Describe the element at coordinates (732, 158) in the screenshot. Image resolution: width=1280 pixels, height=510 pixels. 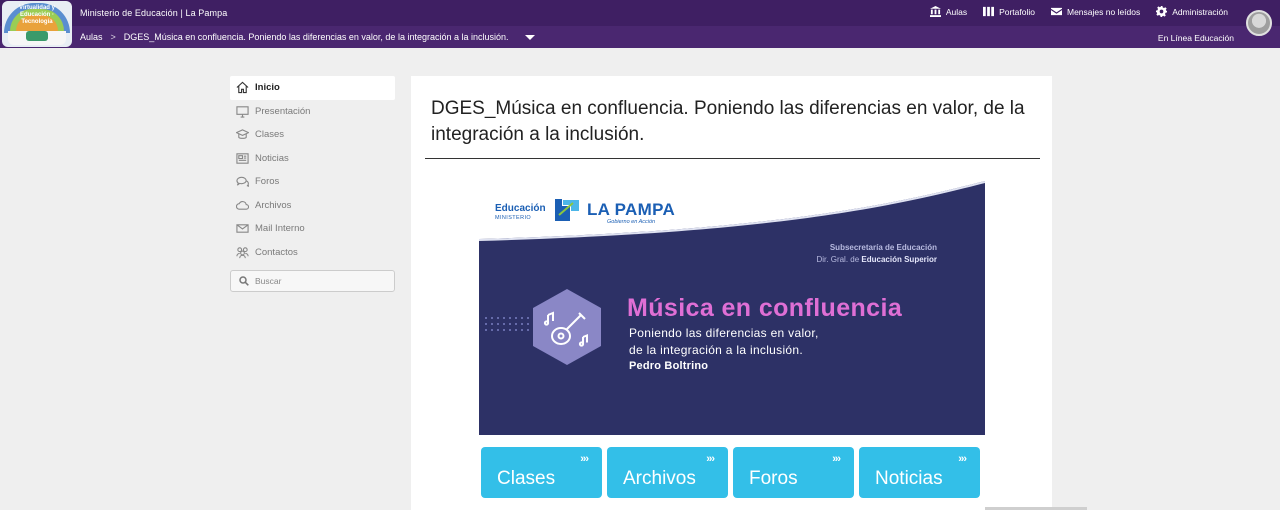
I see `title-divider` at that location.